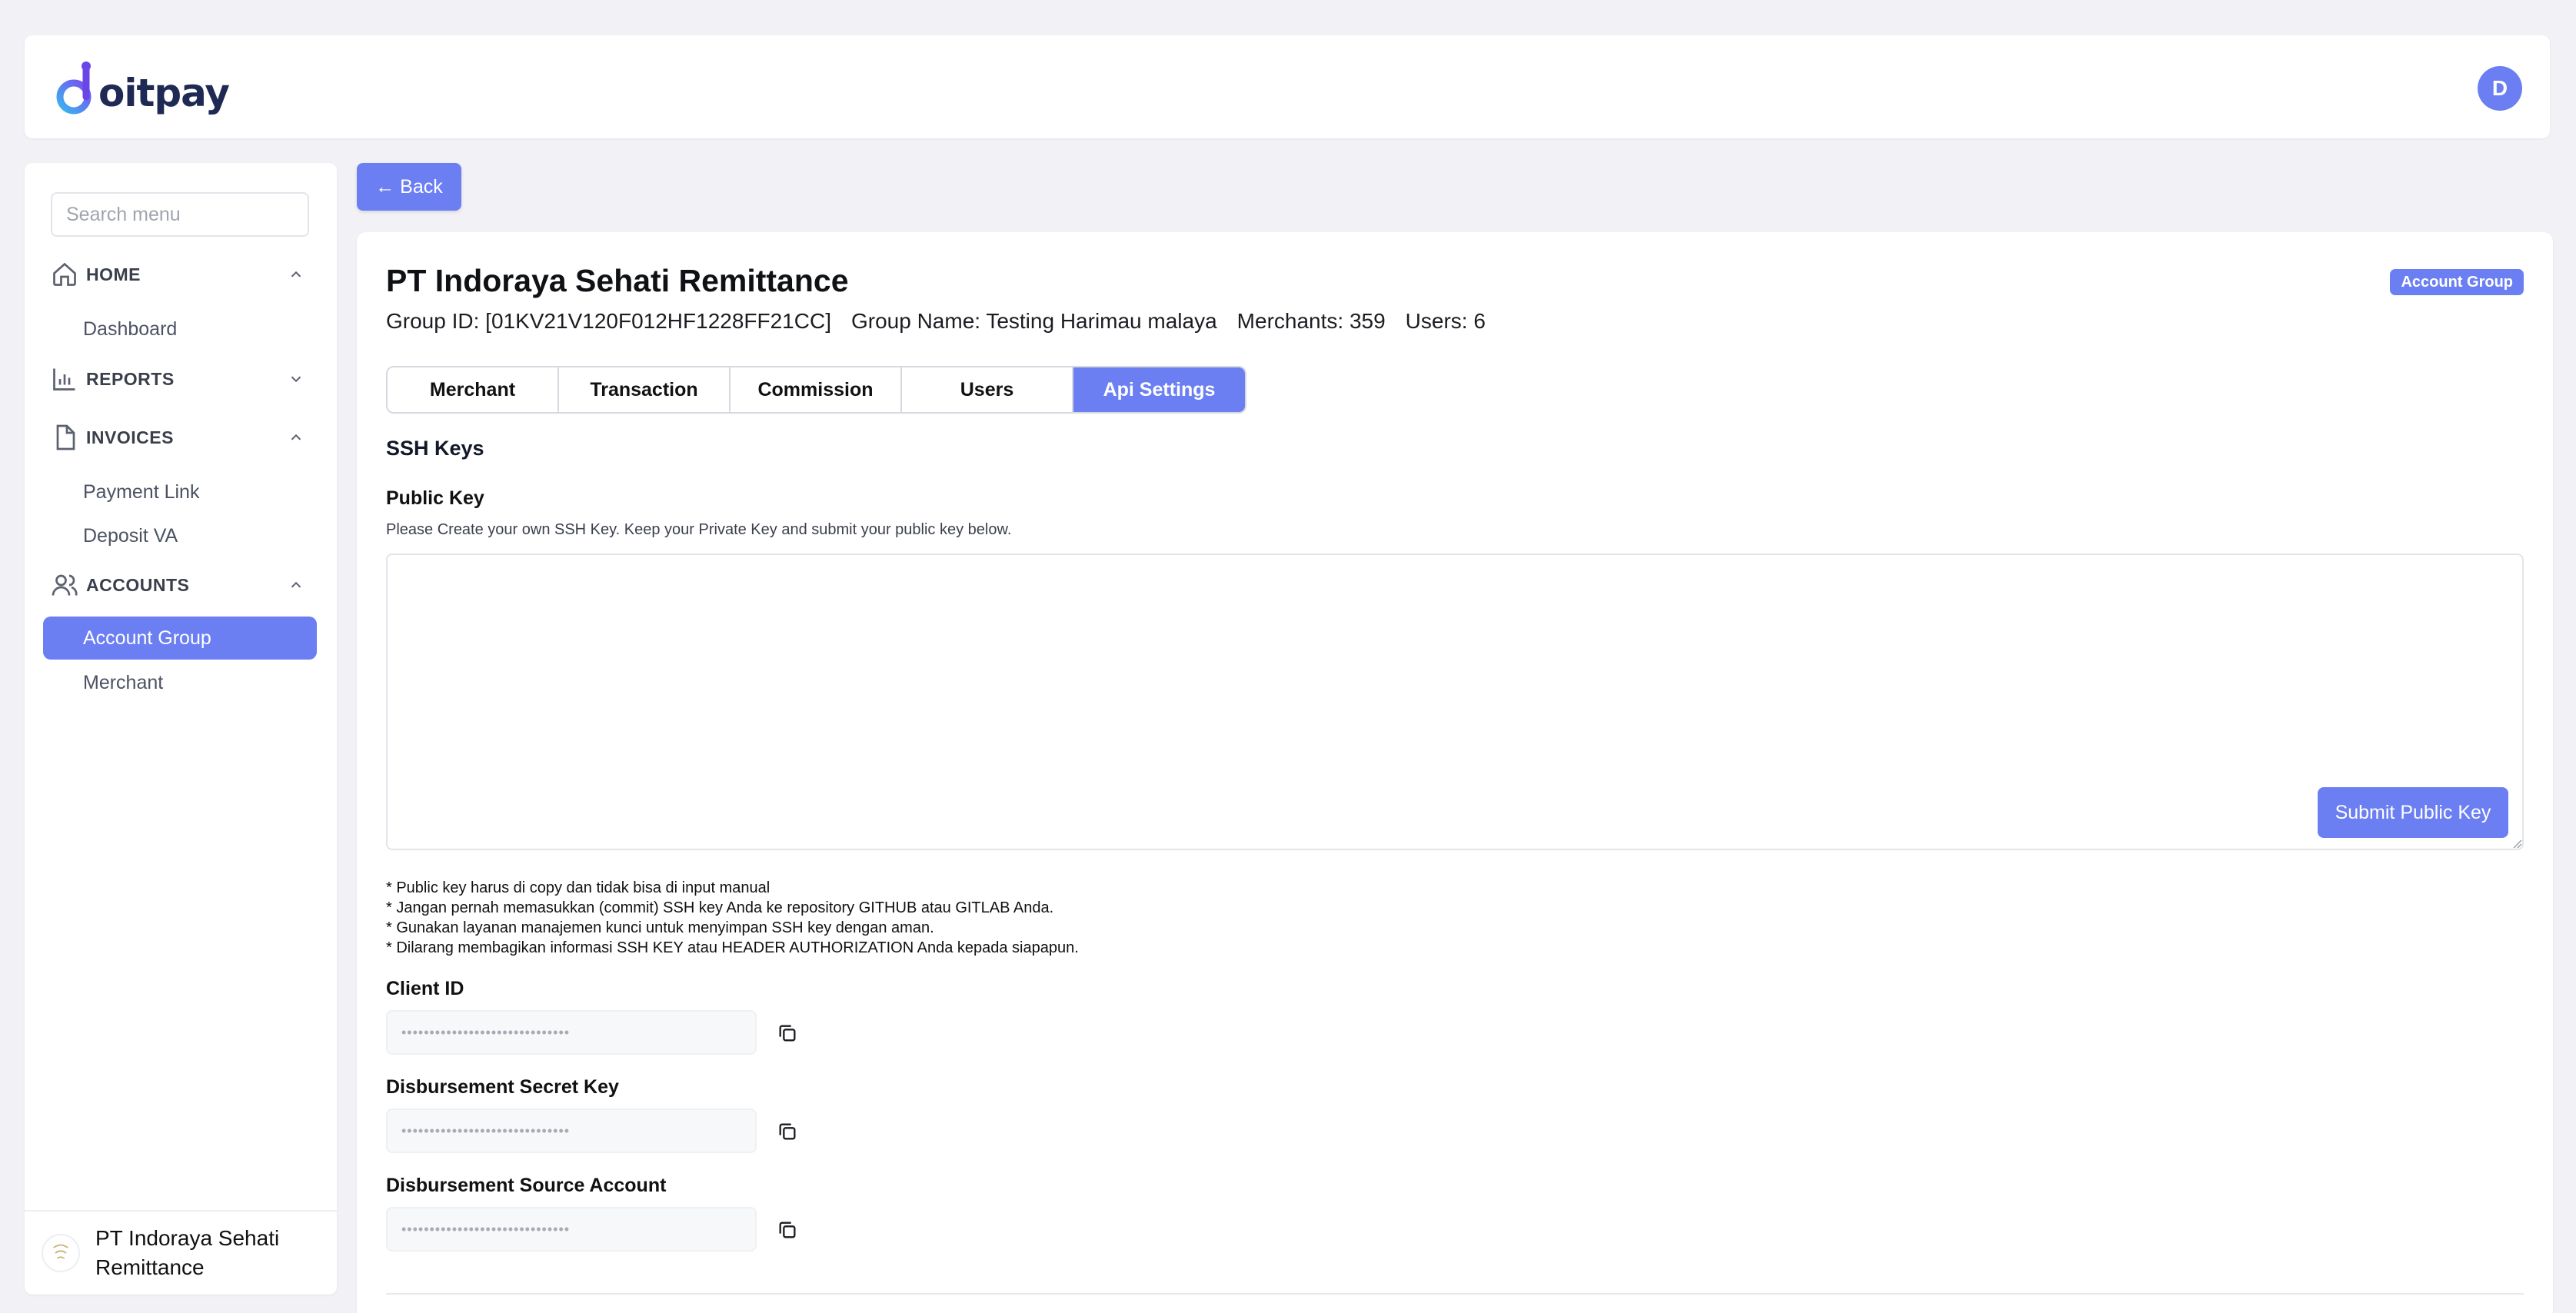  I want to click on sidebar-item-account-group: Account Group, so click(180, 639).